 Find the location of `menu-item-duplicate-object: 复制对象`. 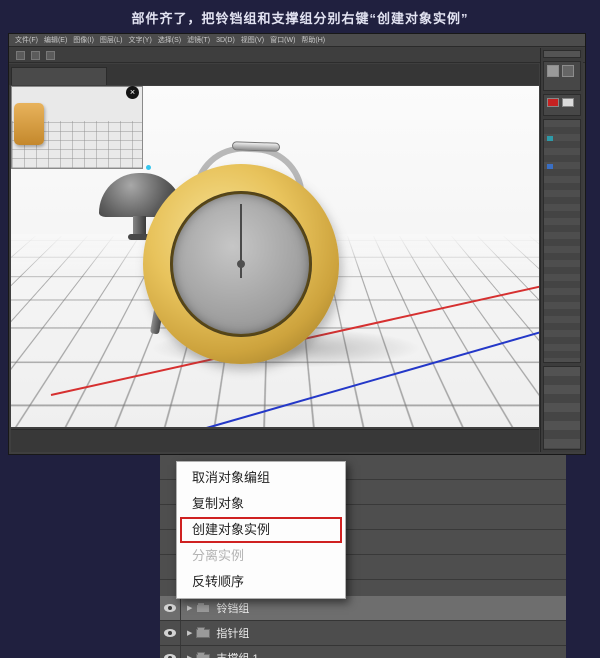

menu-item-duplicate-object: 复制对象 is located at coordinates (261, 504).